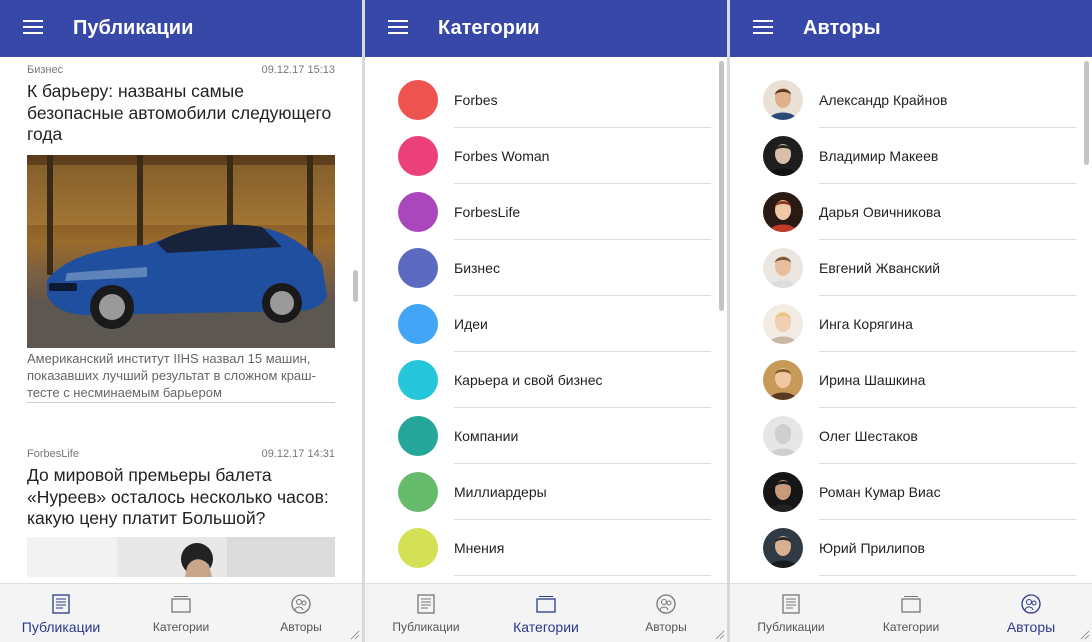 The image size is (1092, 642). I want to click on page-title: Категории, so click(489, 28).